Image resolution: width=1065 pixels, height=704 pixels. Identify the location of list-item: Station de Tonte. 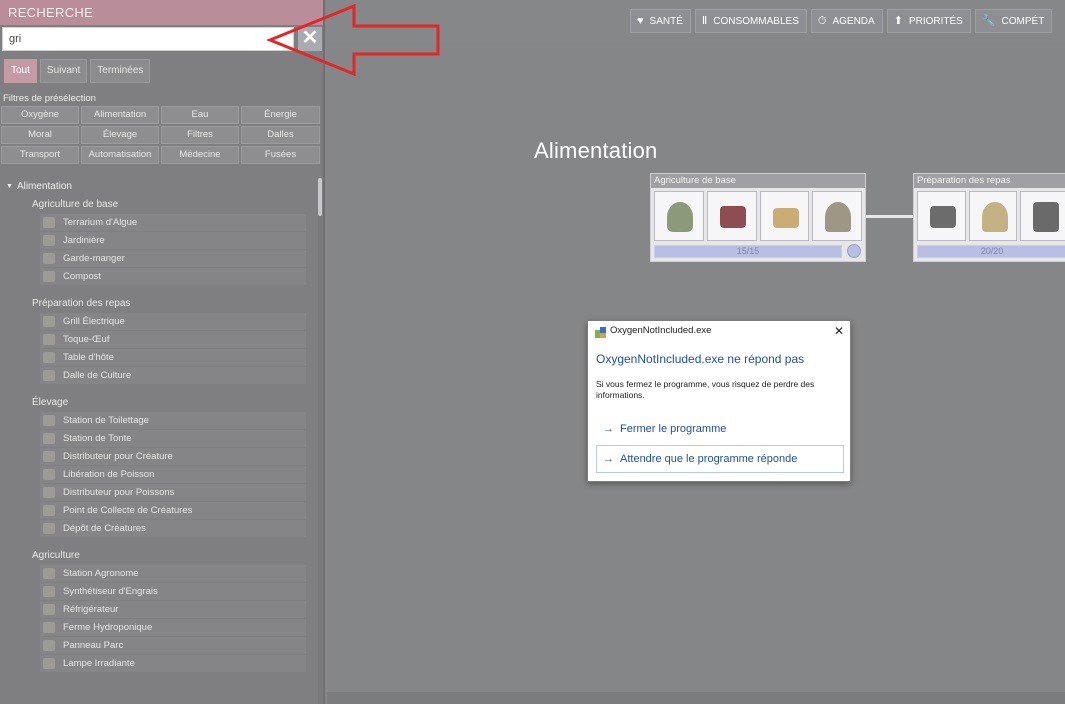
(173, 438).